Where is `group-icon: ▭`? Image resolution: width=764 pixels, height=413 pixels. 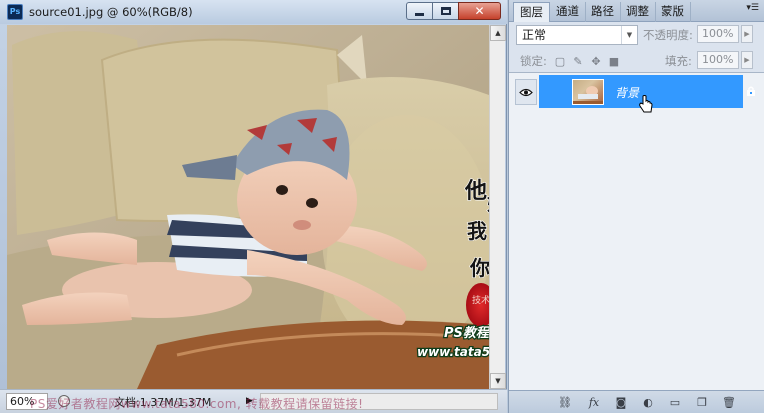 group-icon: ▭ is located at coordinates (675, 402).